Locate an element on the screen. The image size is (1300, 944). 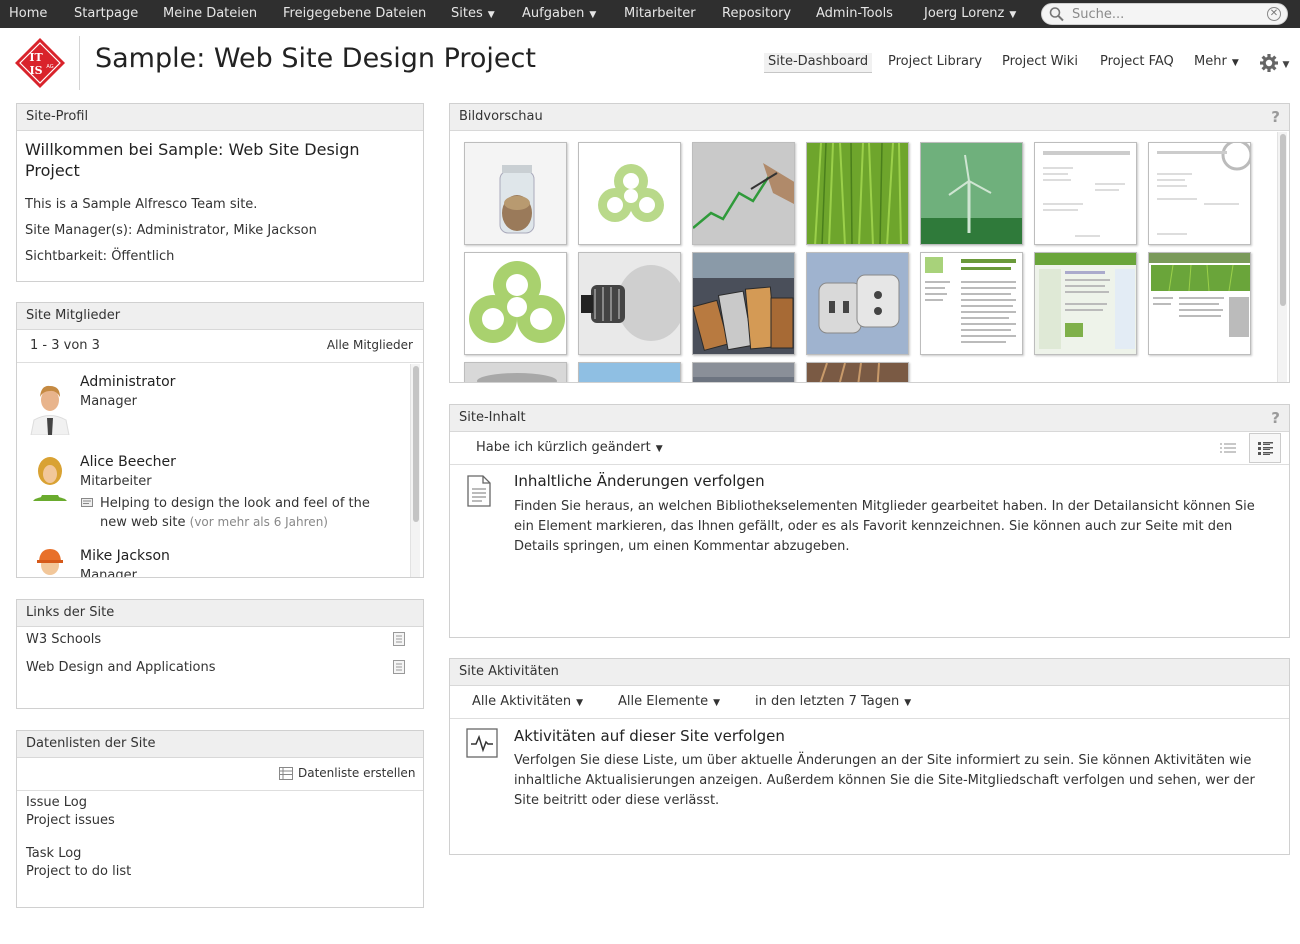
wind-turbine-thumbnail is located at coordinates (971, 193).